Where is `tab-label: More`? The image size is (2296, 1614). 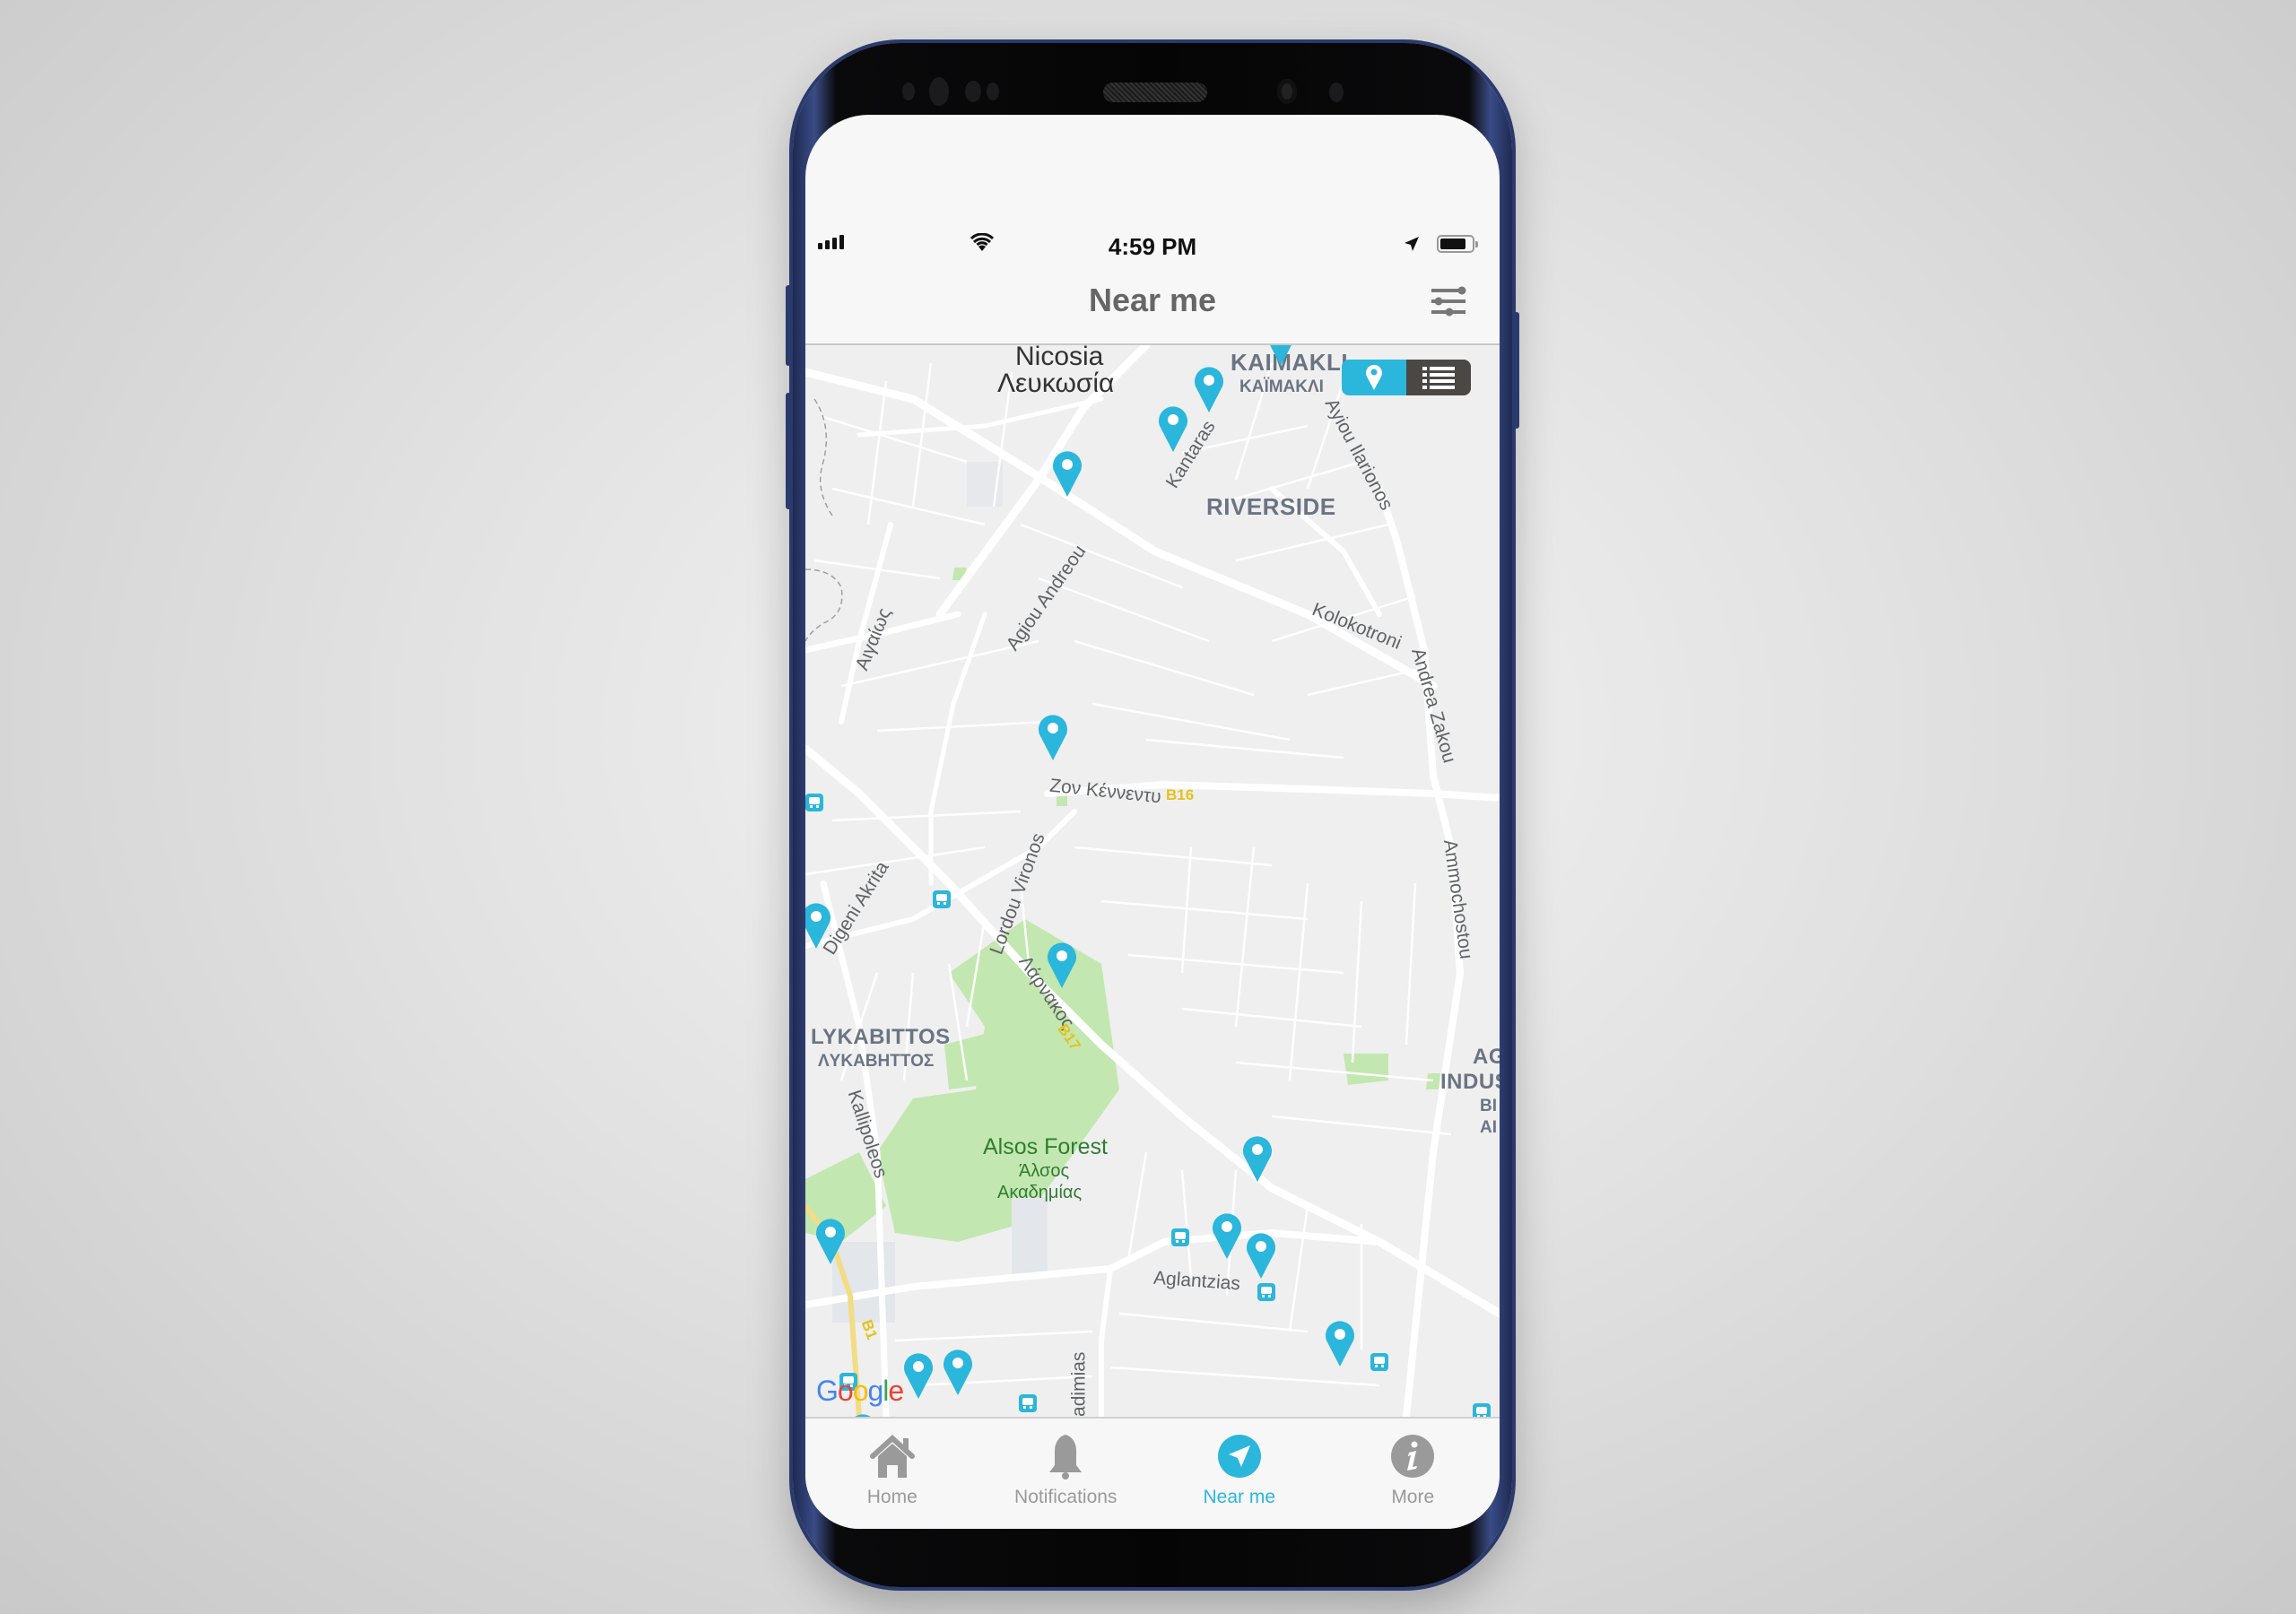
tab-label: More is located at coordinates (1413, 1497).